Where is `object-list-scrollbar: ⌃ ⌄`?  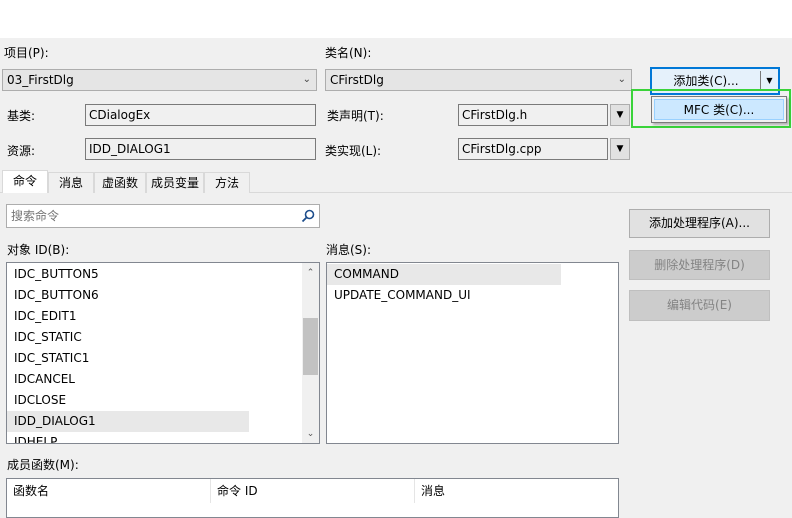
object-list-scrollbar: ⌃ ⌄ is located at coordinates (310, 353).